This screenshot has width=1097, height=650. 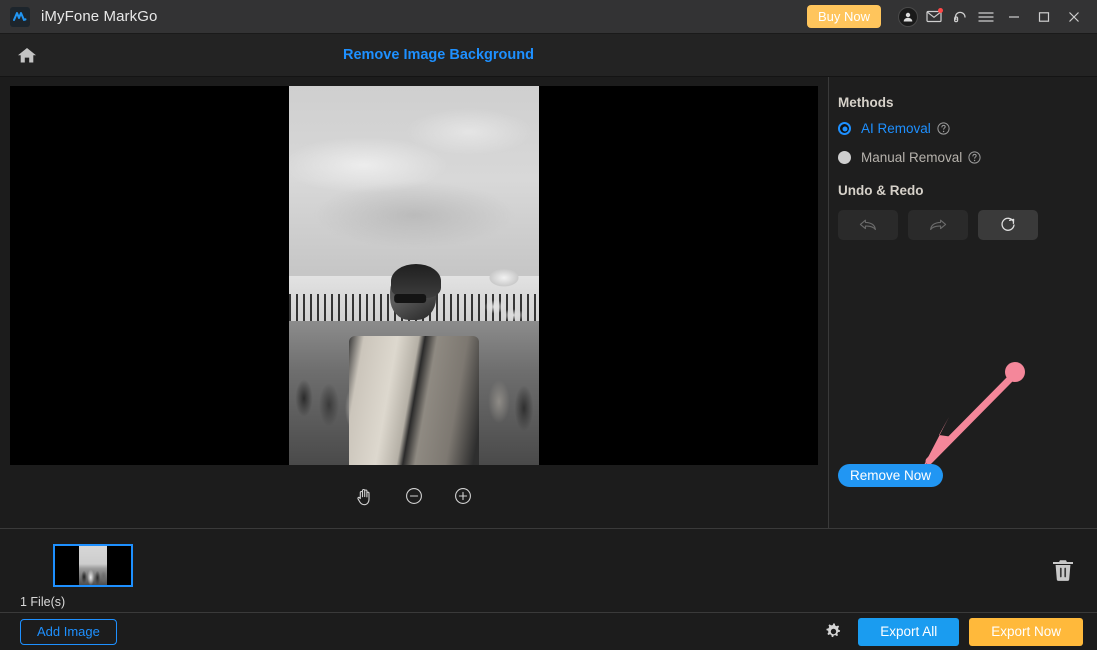 I want to click on zoom-out-button, so click(x=414, y=496).